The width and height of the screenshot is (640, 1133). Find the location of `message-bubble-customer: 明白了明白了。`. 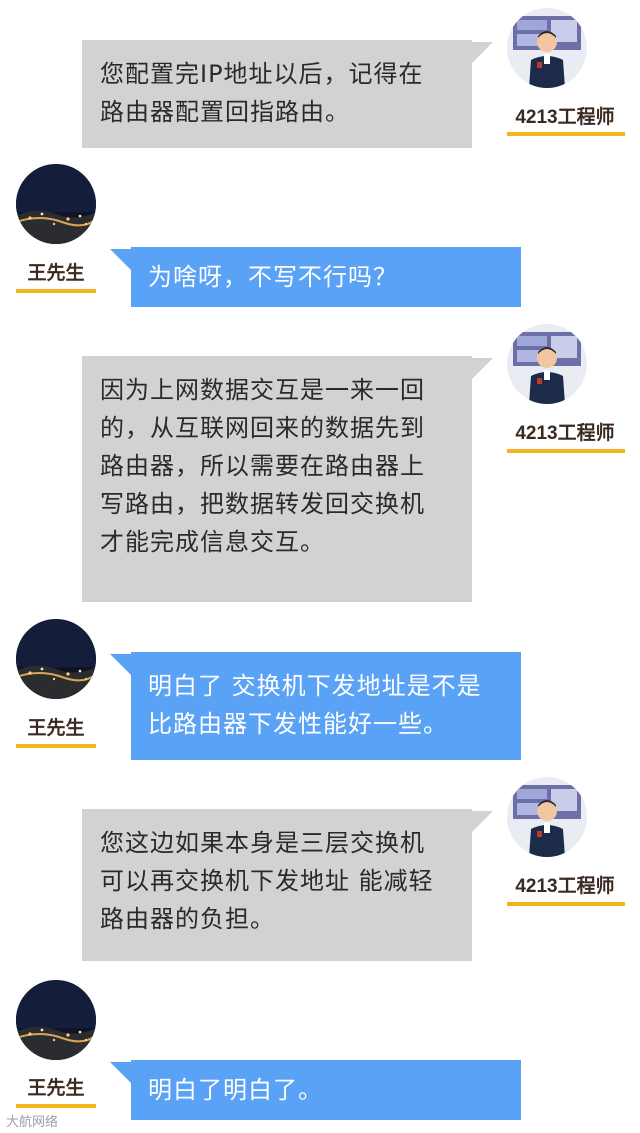

message-bubble-customer: 明白了明白了。 is located at coordinates (326, 1090).